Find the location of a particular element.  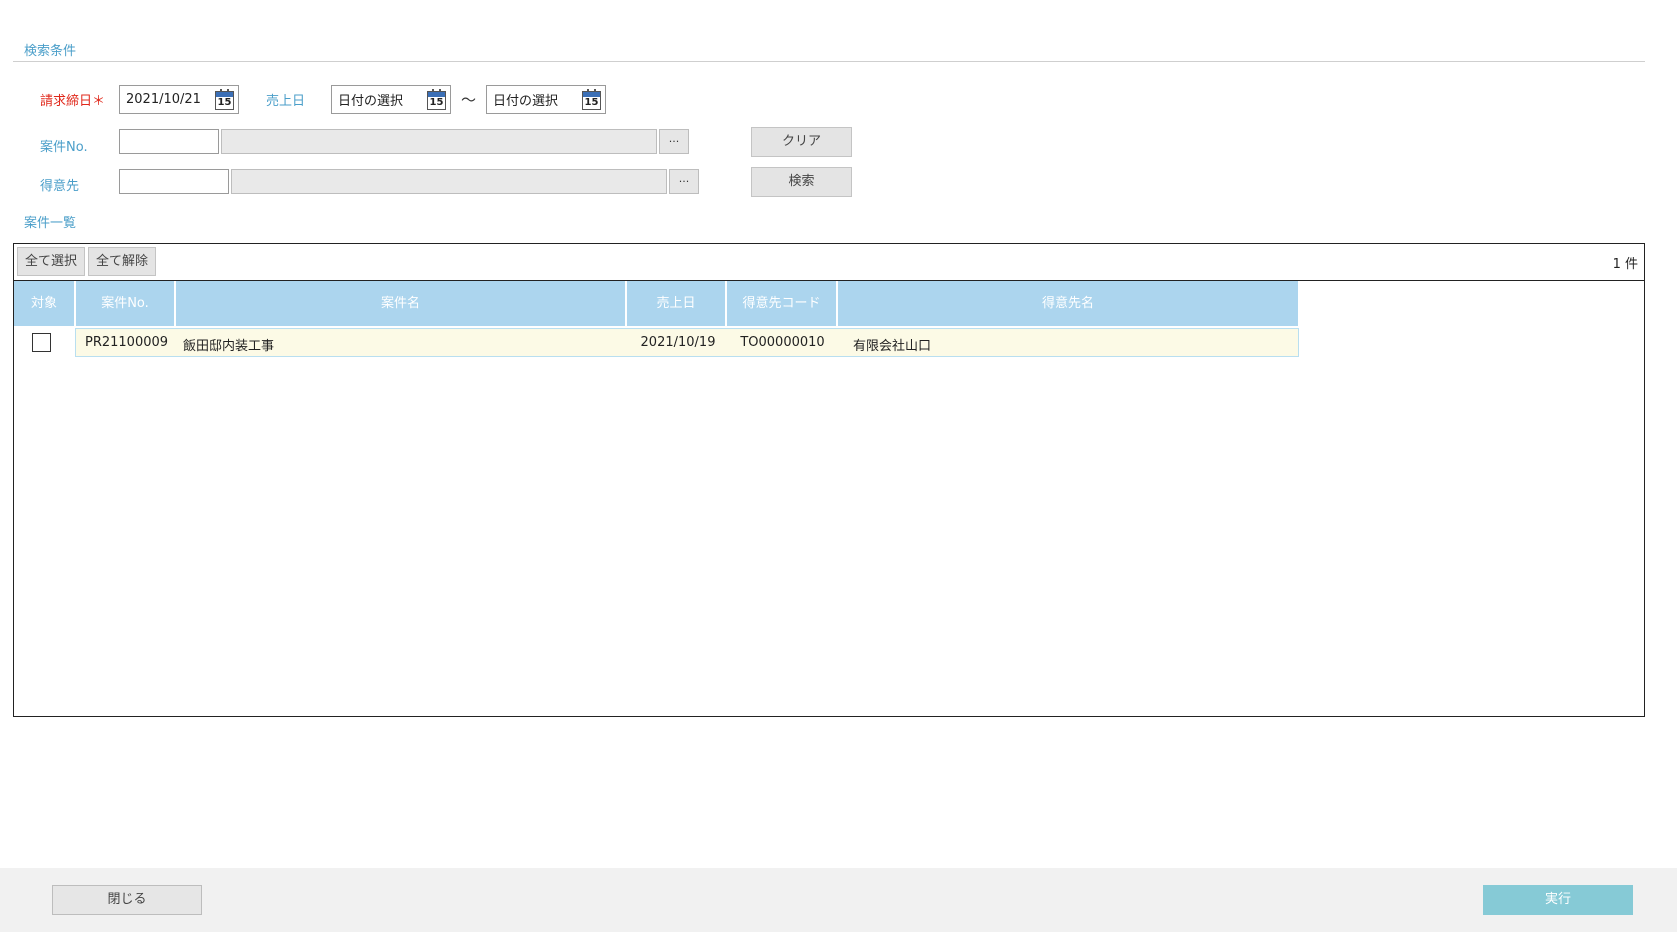

closing-date-field: 2021/10/21 15 is located at coordinates (179, 99).